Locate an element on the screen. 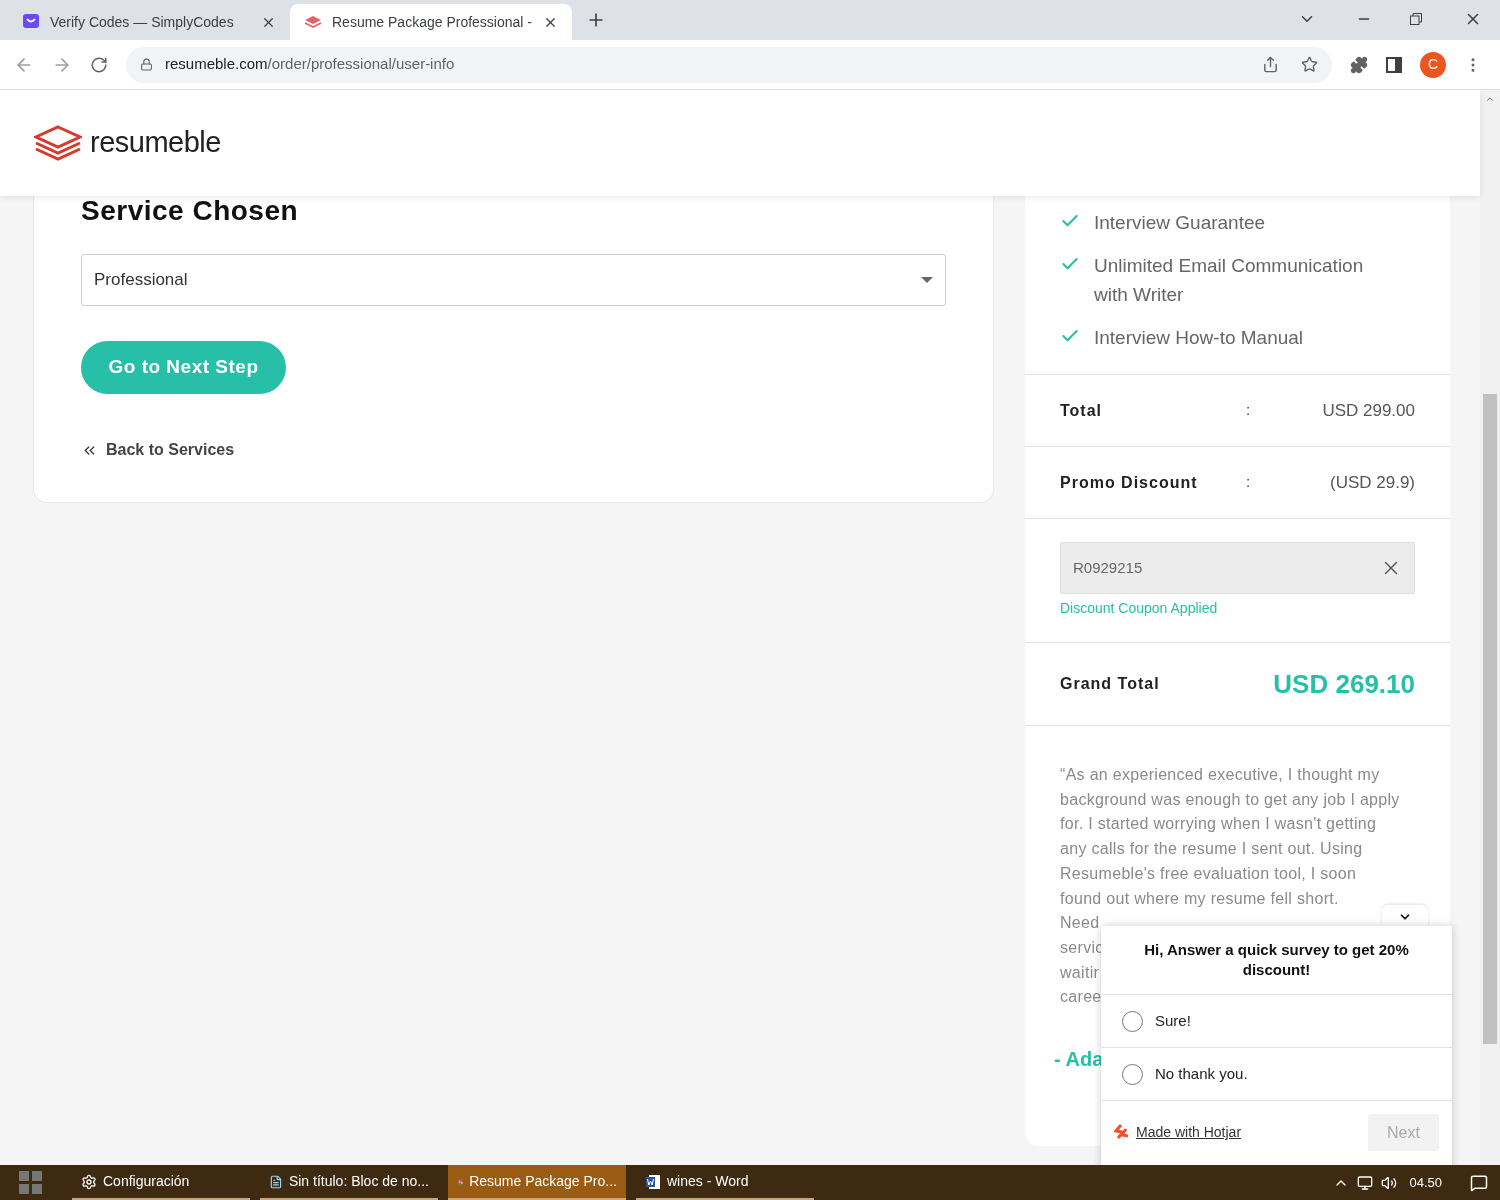 Image resolution: width=1500 pixels, height=1200 pixels. testimonial-author: - Ada is located at coordinates (1079, 1060).